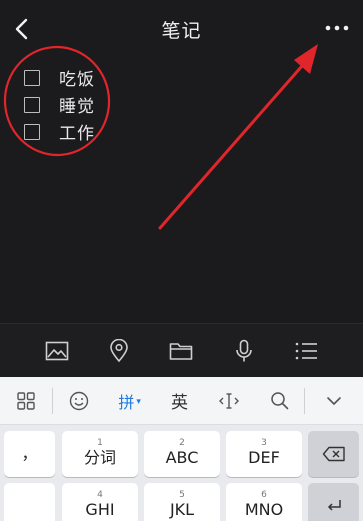 This screenshot has width=363, height=521. I want to click on keyboard-menu-button, so click(26, 401).